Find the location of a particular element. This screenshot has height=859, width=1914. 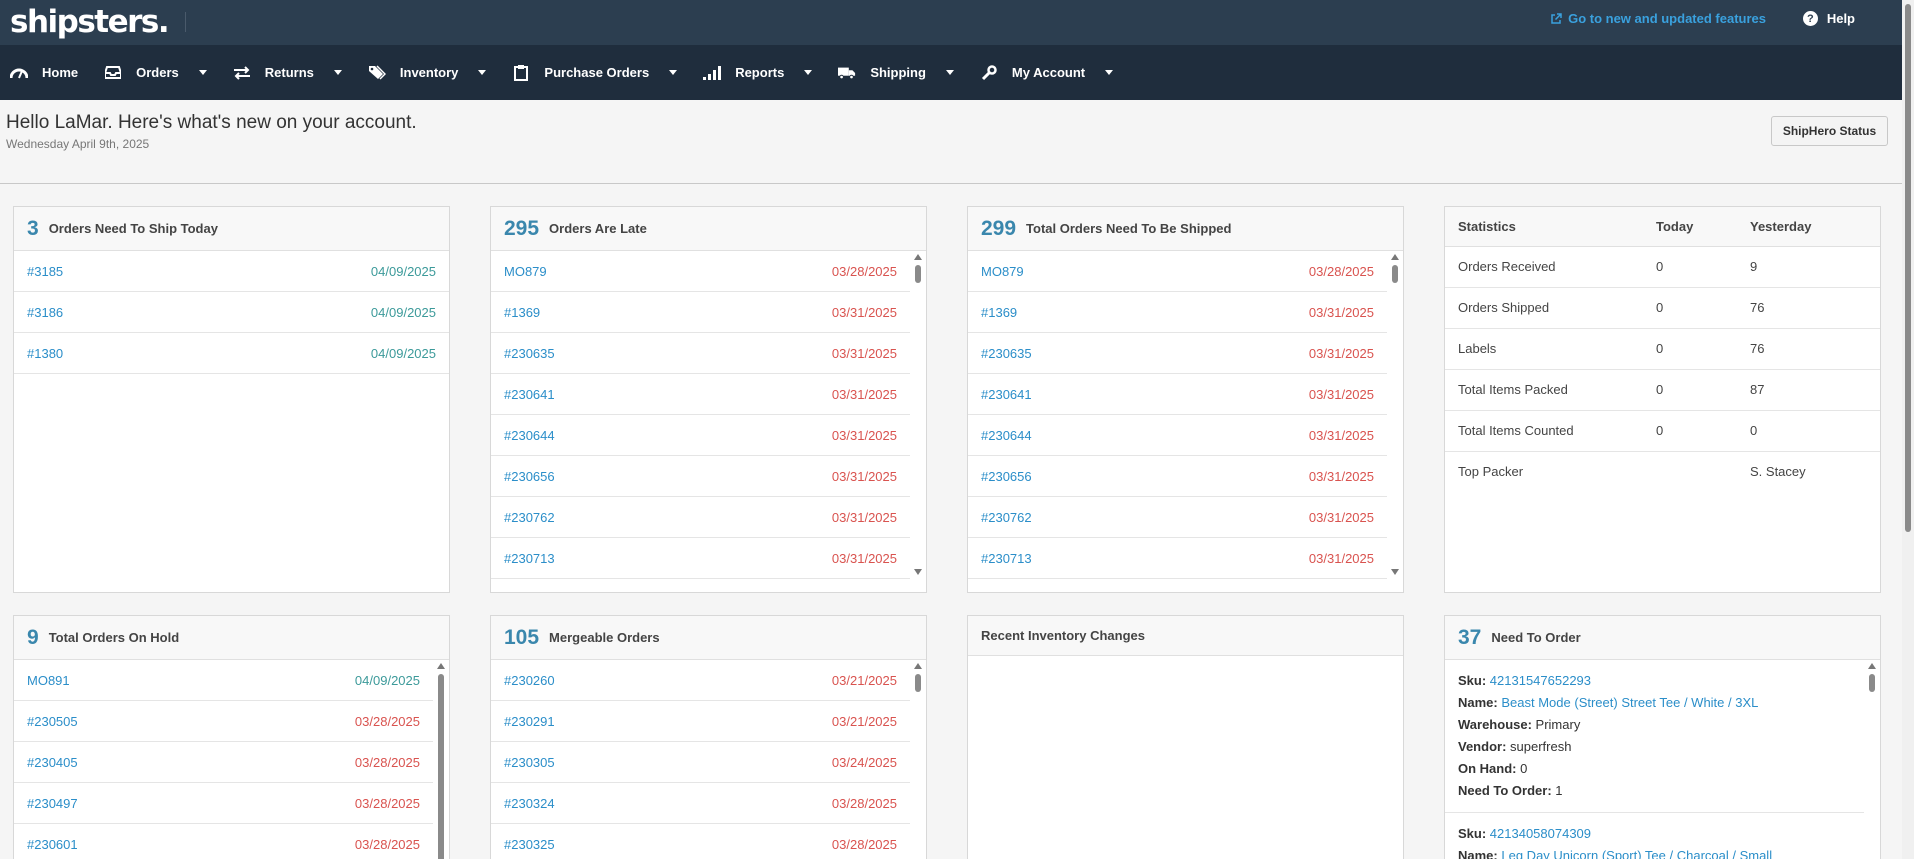

order-row: #230497 03/28/2025 is located at coordinates (223, 803).